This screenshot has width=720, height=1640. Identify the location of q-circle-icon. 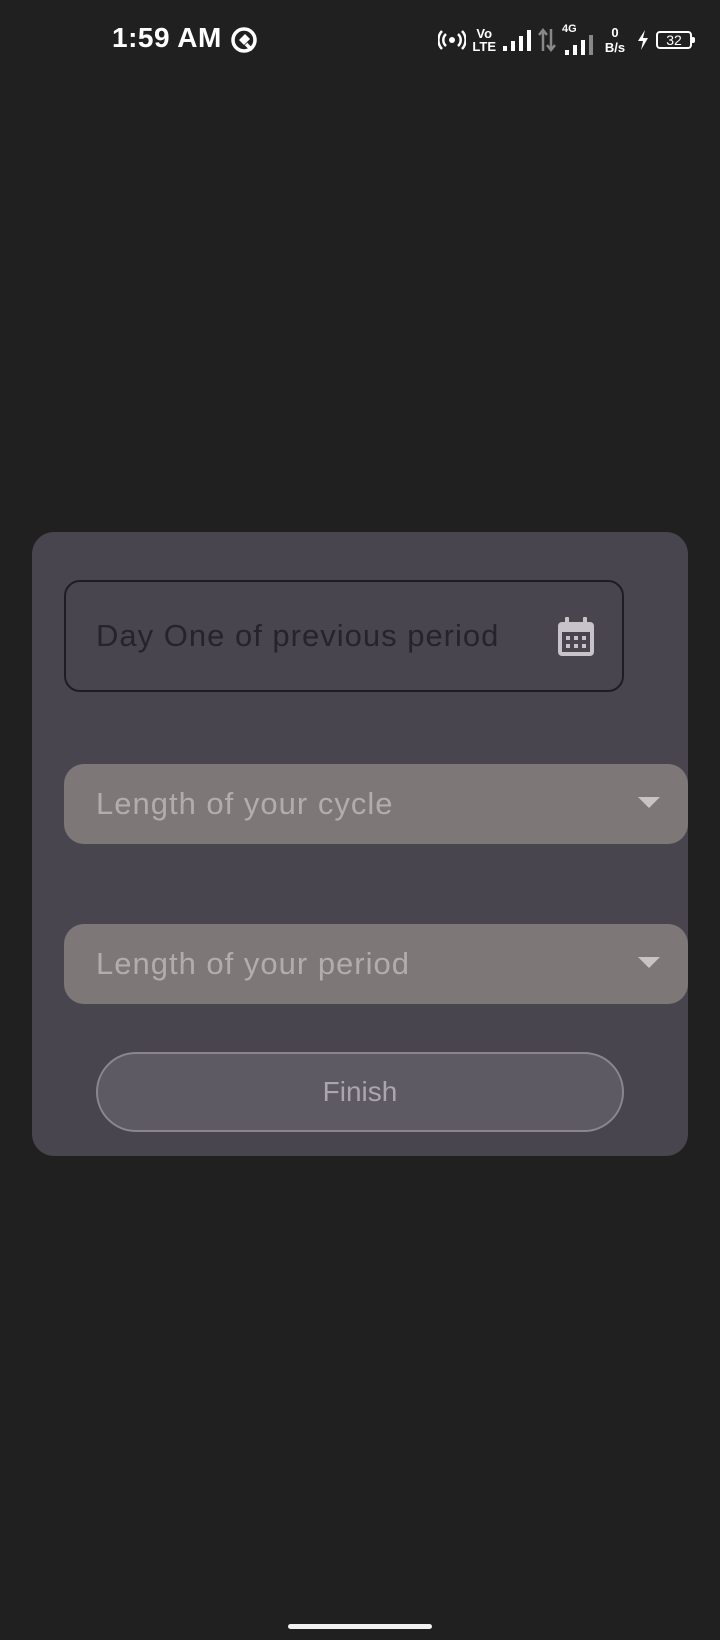
(244, 40).